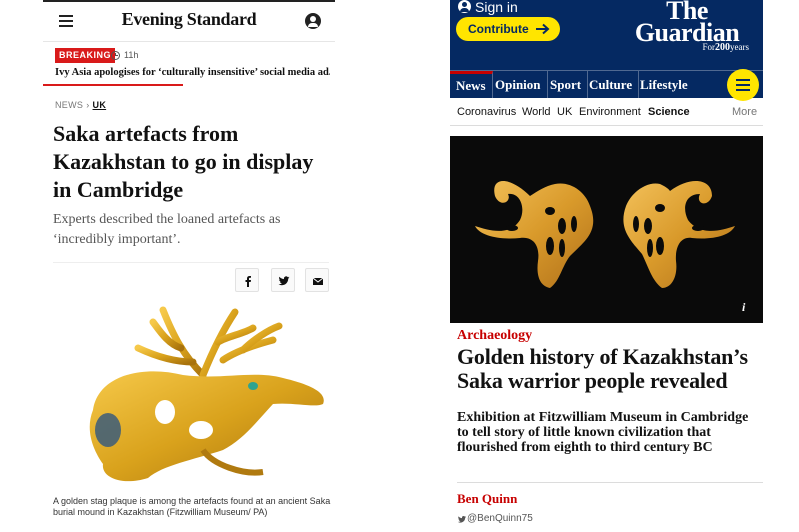 The height and width of the screenshot is (532, 799). I want to click on facebook-icon, so click(248, 281).